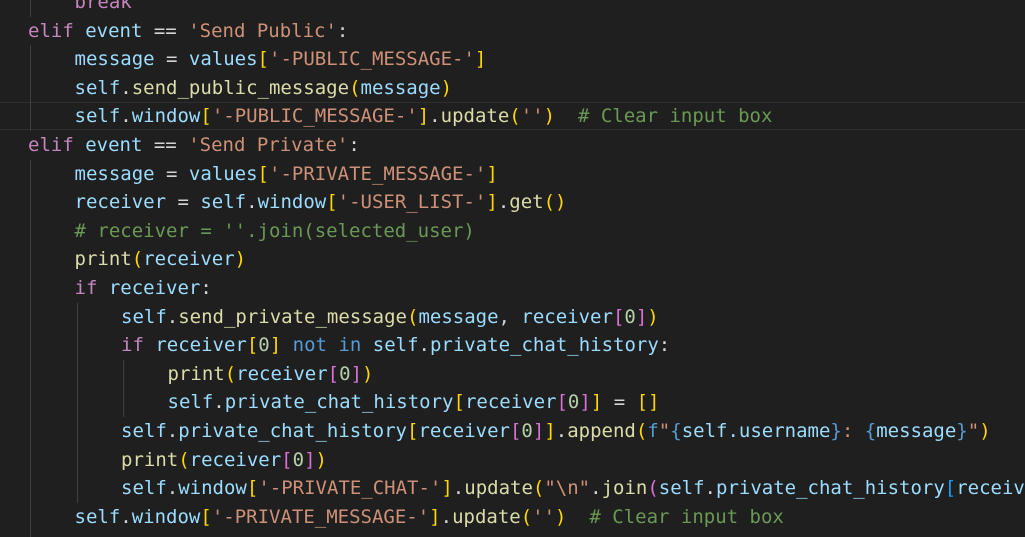 Image resolution: width=1025 pixels, height=537 pixels. Describe the element at coordinates (161, 259) in the screenshot. I see `code-line: print(receiver)` at that location.